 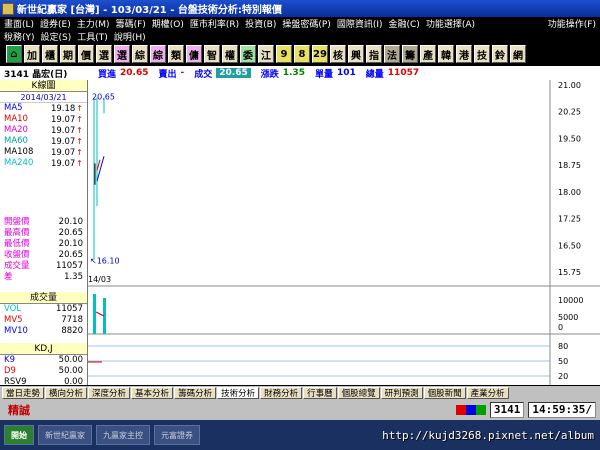 What do you see at coordinates (43, 331) in the screenshot?
I see `indicator-row: MV10 8820` at bounding box center [43, 331].